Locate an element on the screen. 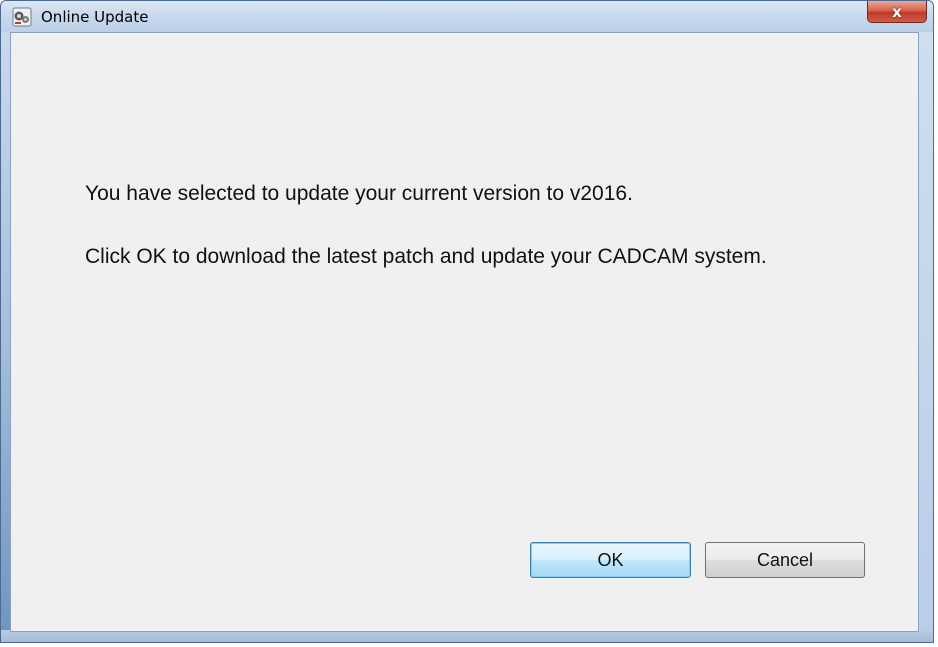 Image resolution: width=938 pixels, height=647 pixels. window-frame-left is located at coordinates (5, 337).